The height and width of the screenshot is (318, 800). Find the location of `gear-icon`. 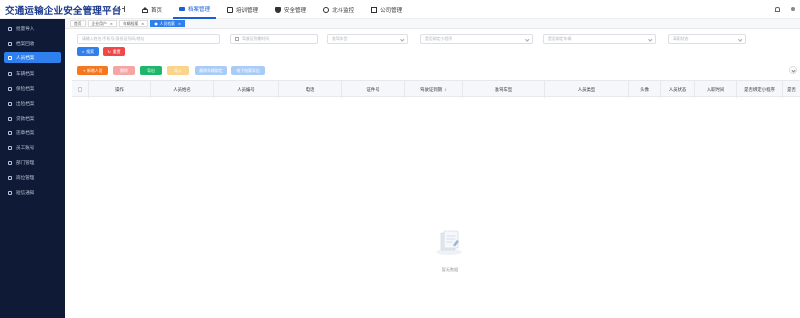

gear-icon is located at coordinates (326, 9).